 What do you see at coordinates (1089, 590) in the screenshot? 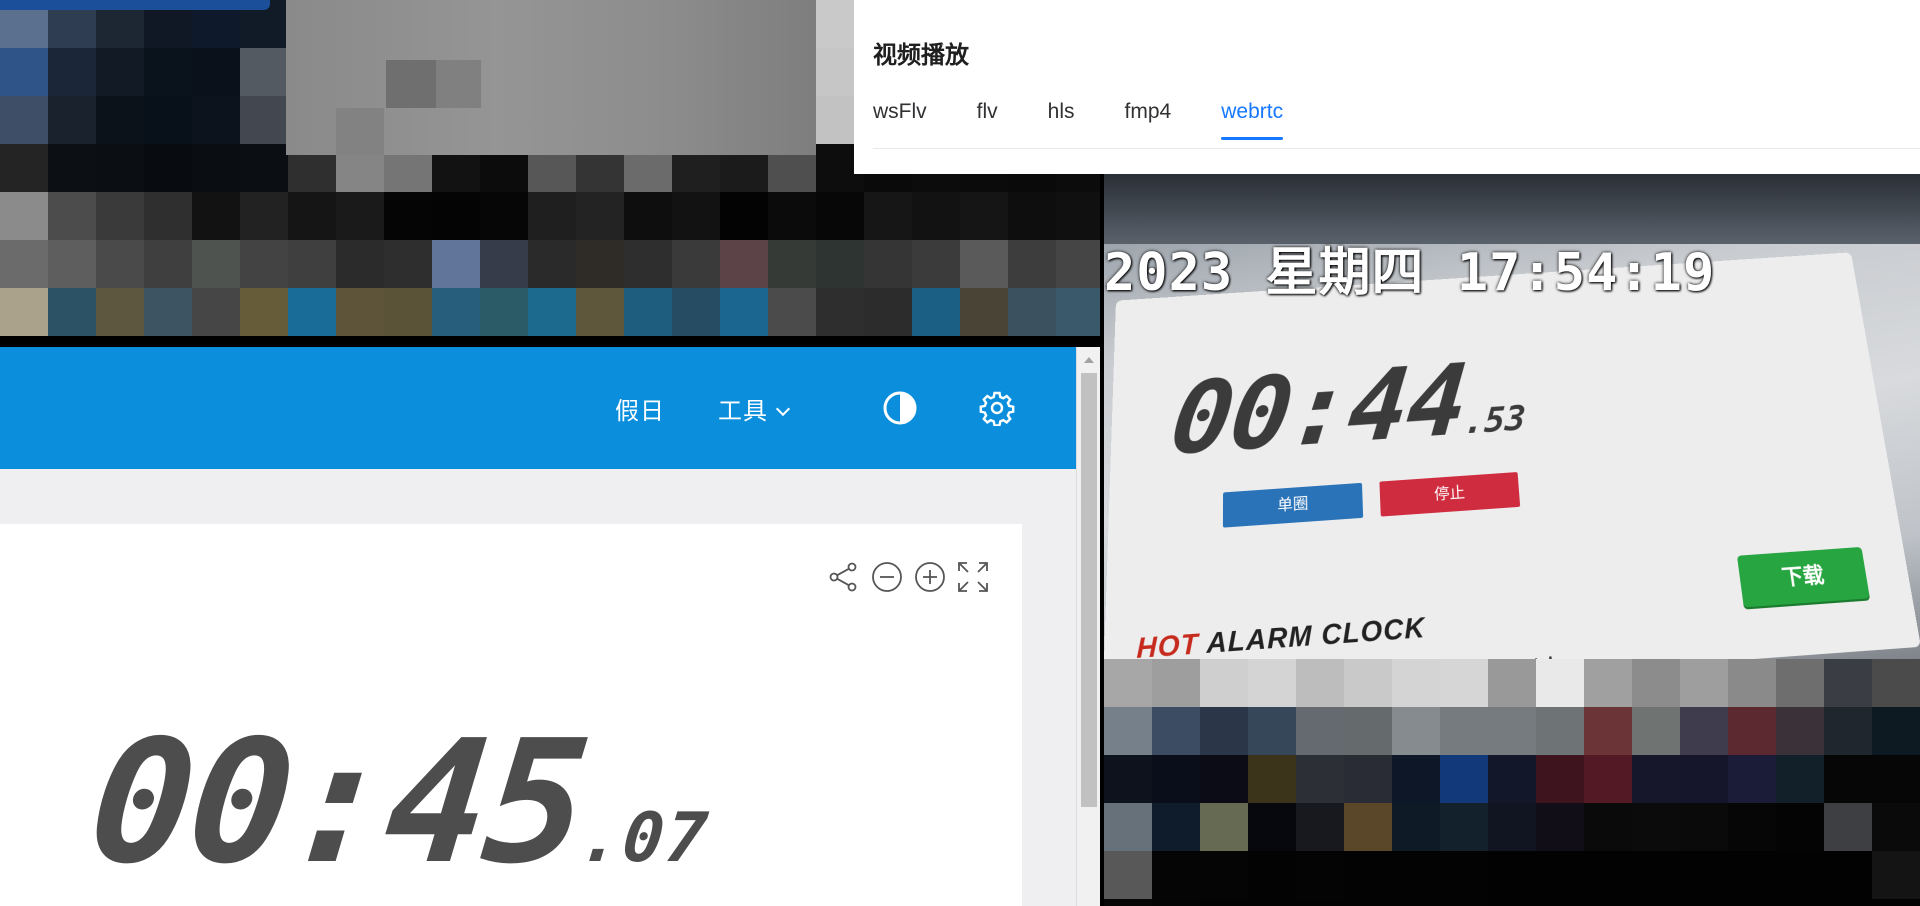
I see `scrollbar-thumb` at bounding box center [1089, 590].